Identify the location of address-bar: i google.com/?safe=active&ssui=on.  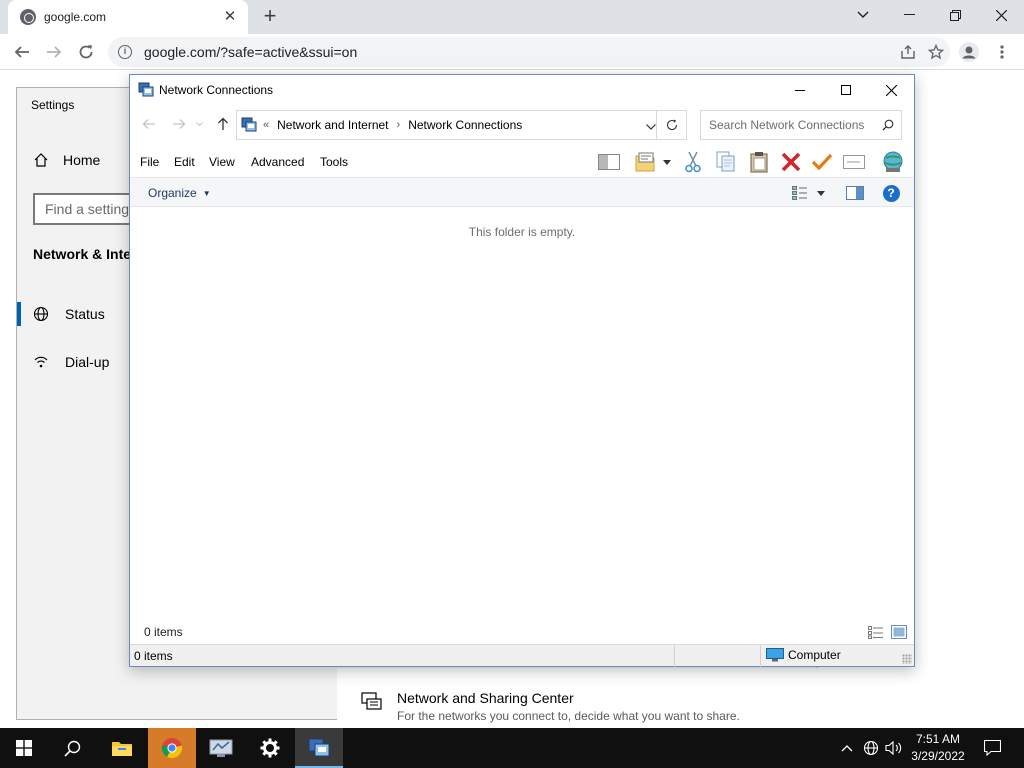
(529, 52).